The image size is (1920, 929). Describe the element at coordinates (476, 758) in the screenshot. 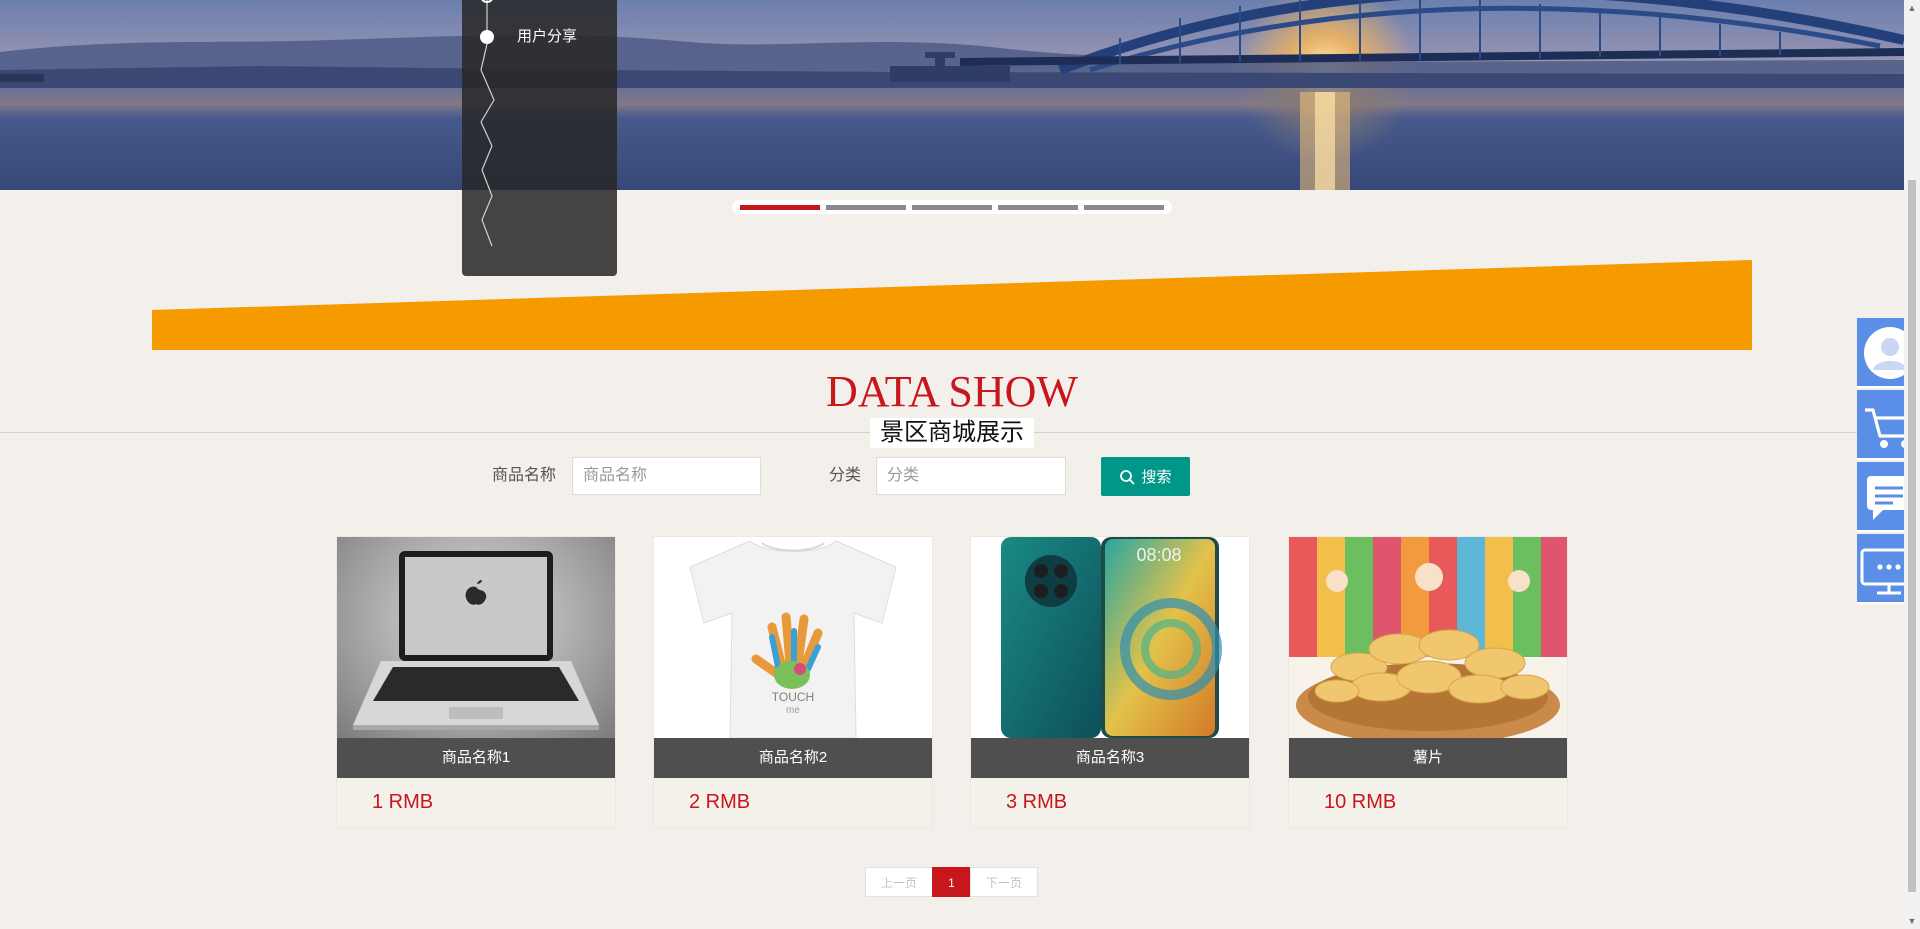

I see `product-name: 商品名称1` at that location.